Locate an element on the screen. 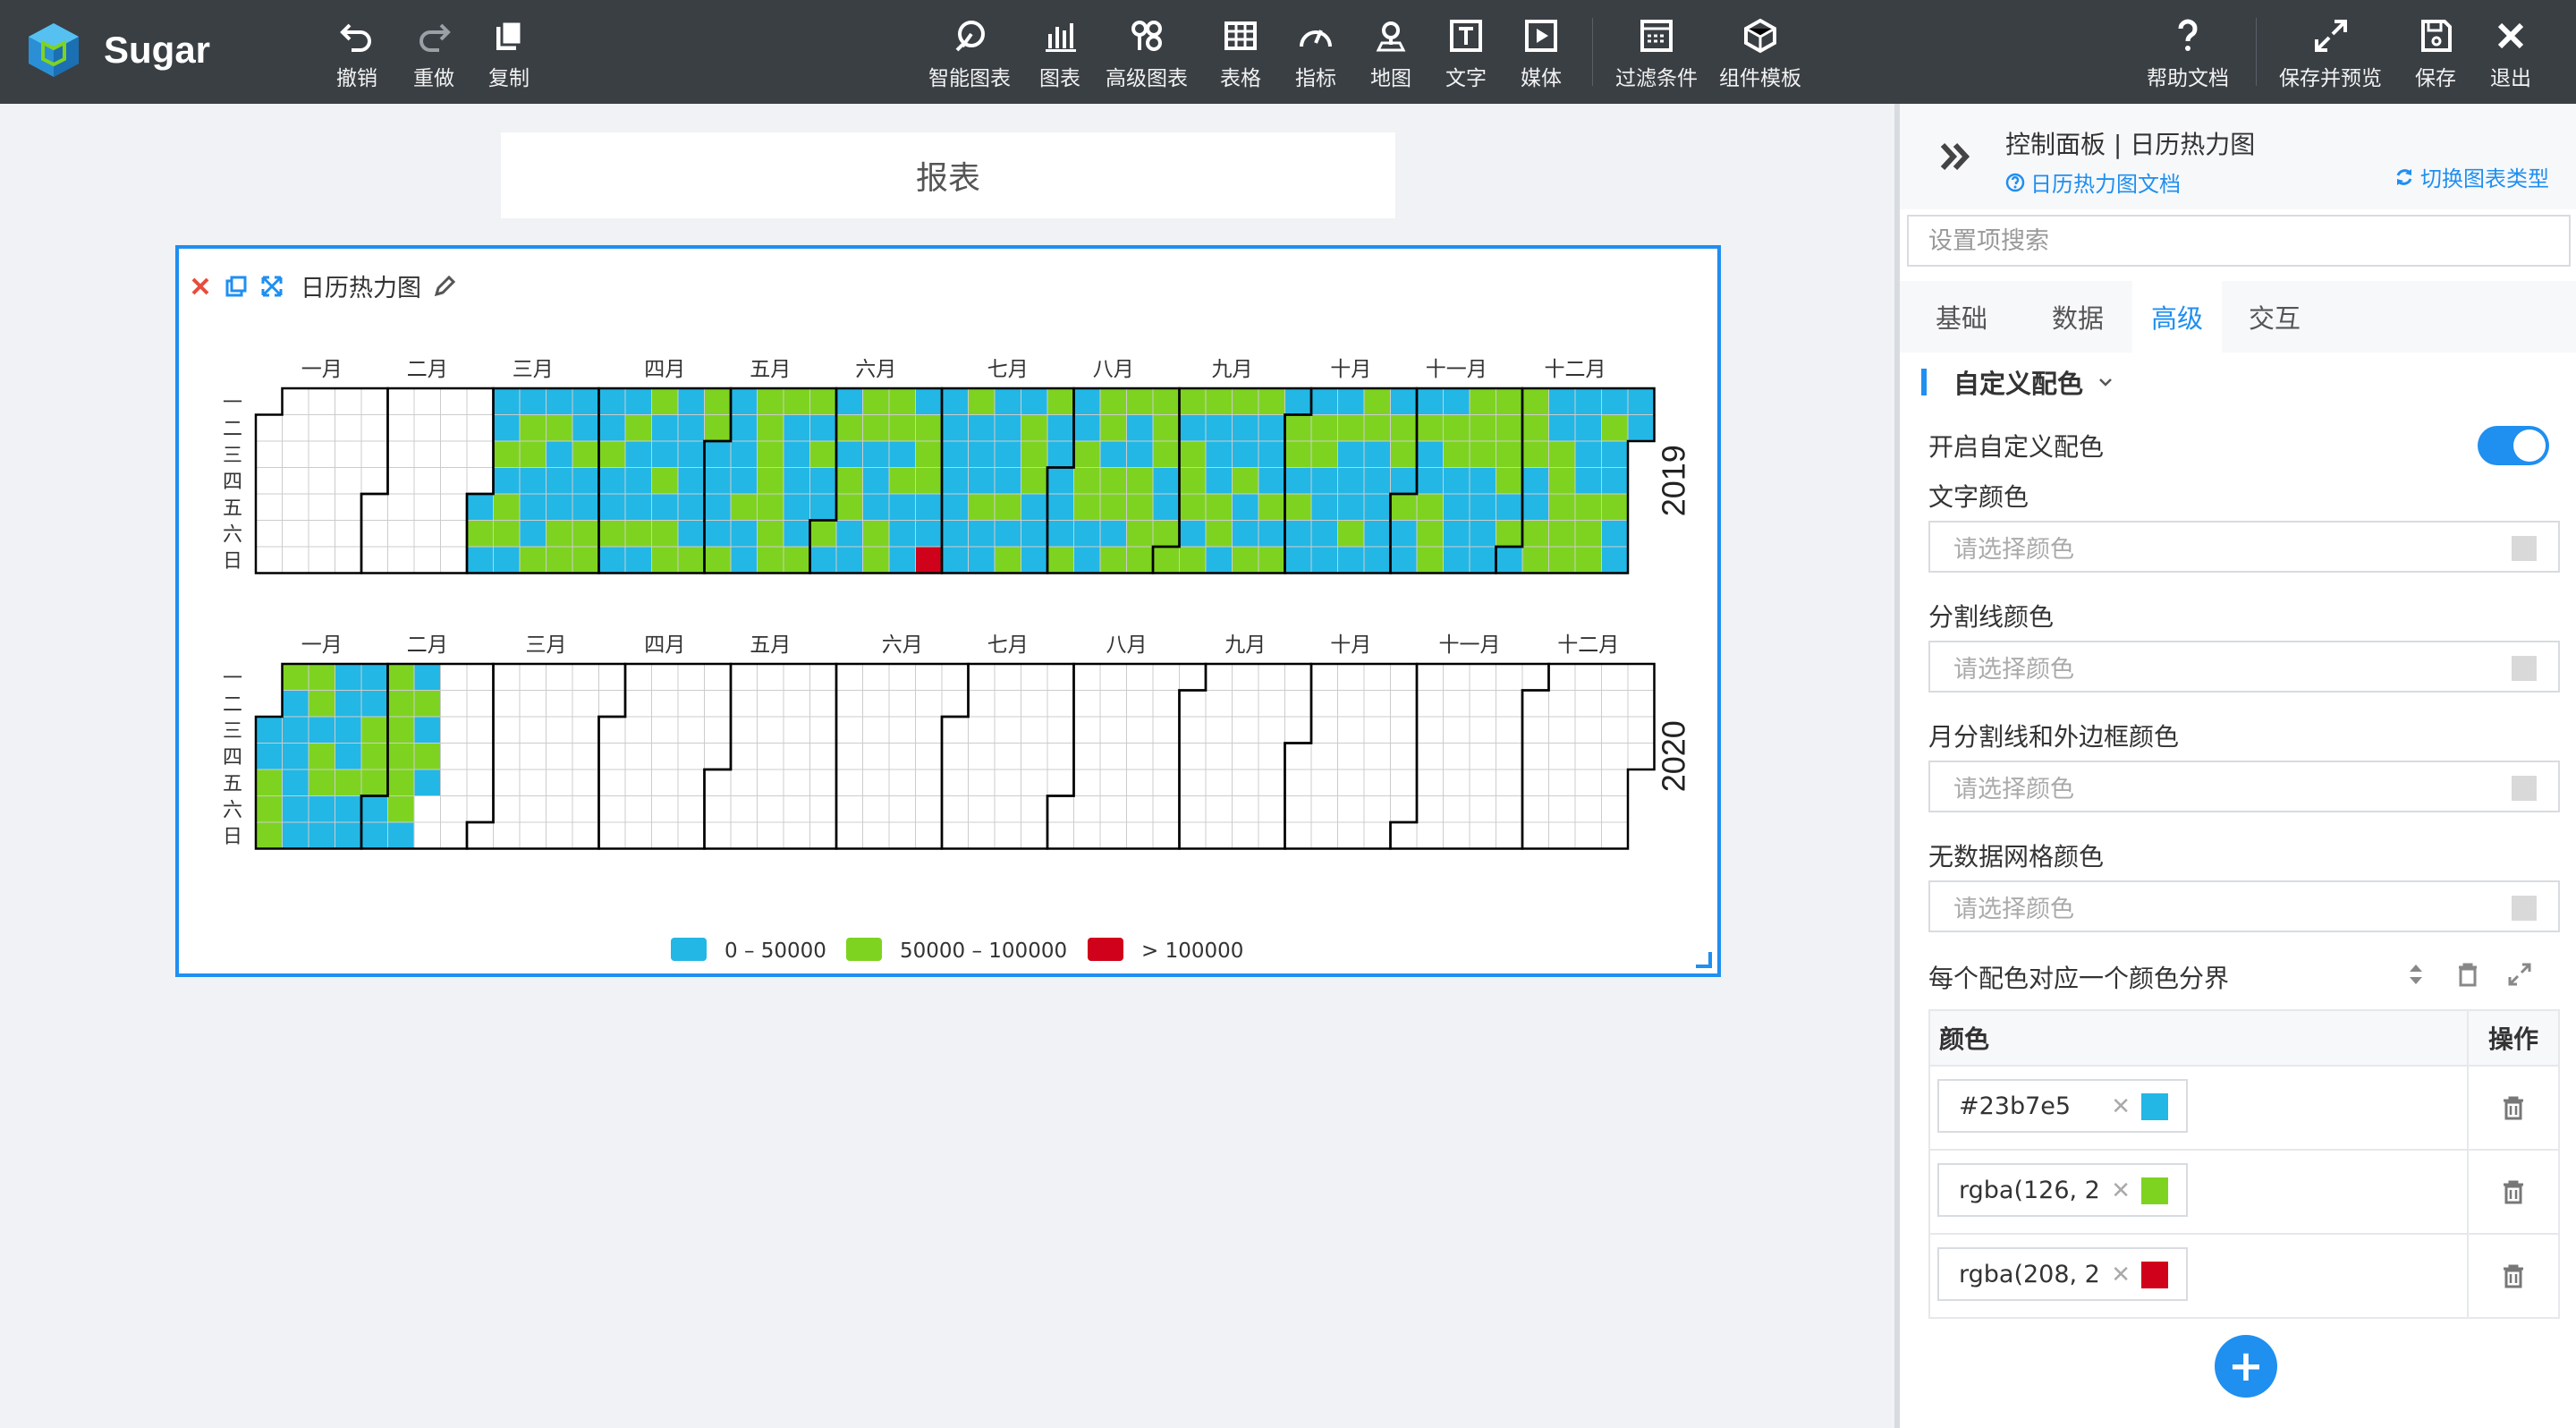 The width and height of the screenshot is (2576, 1428). add-color-button: + is located at coordinates (2246, 1366).